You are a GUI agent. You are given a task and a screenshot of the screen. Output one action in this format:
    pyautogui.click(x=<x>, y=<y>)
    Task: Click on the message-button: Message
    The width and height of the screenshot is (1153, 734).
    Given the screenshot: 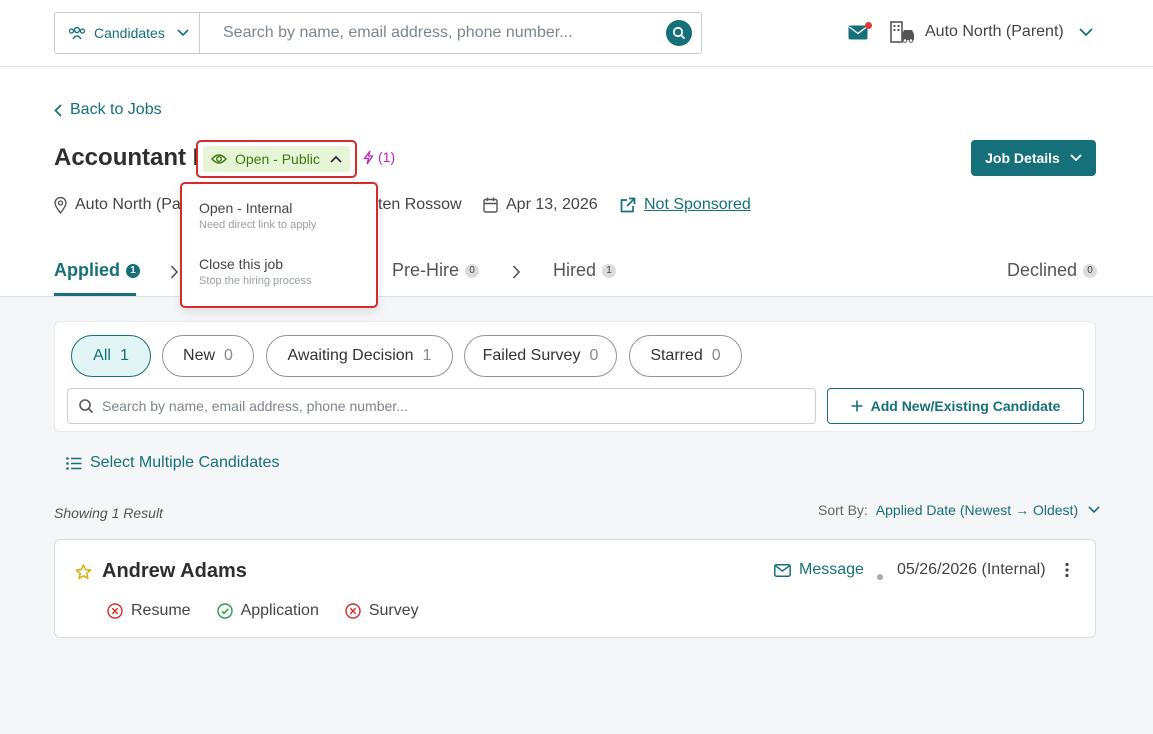 What is the action you would take?
    pyautogui.click(x=819, y=570)
    